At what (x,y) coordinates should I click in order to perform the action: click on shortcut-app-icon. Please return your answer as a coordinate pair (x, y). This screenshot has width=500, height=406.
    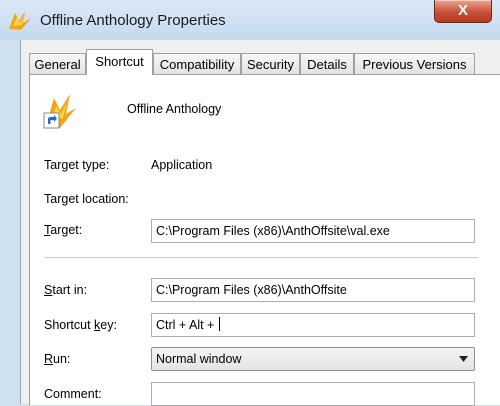
    Looking at the image, I should click on (59, 111).